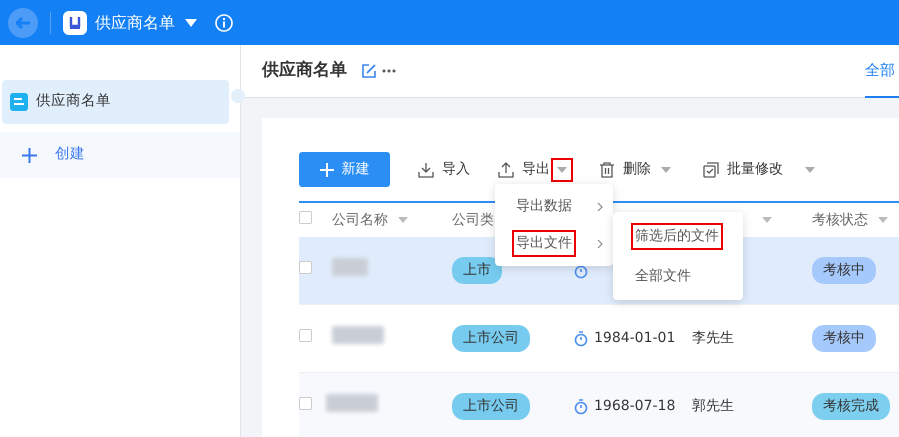 The width and height of the screenshot is (899, 437). I want to click on list-icon, so click(19, 102).